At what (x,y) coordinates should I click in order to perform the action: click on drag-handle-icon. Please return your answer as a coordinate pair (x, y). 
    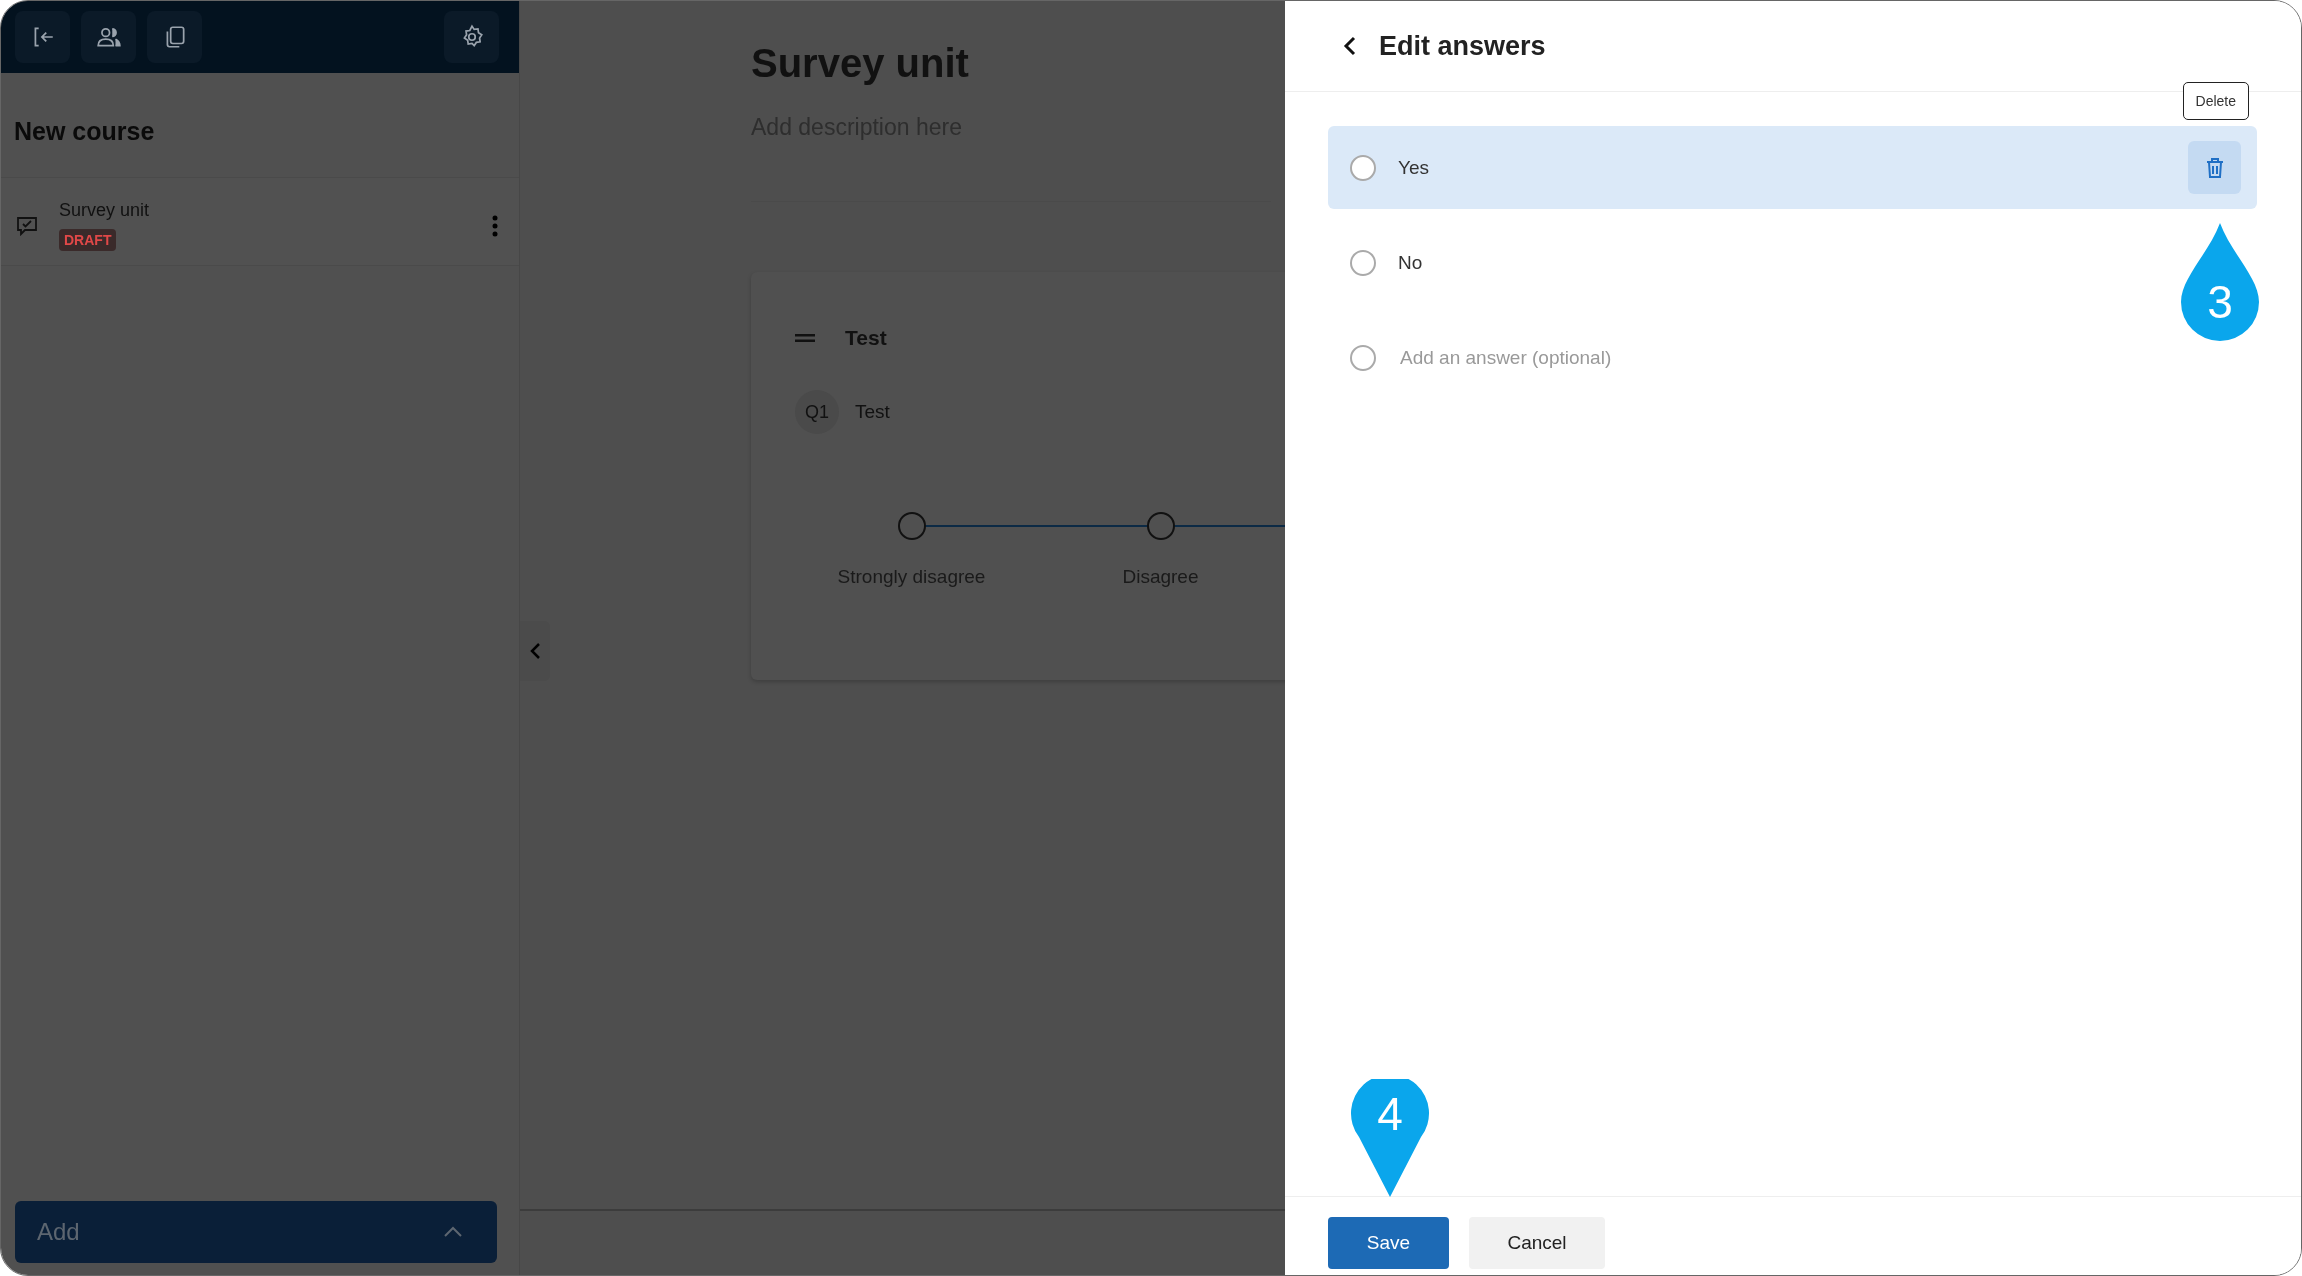
    Looking at the image, I should click on (805, 338).